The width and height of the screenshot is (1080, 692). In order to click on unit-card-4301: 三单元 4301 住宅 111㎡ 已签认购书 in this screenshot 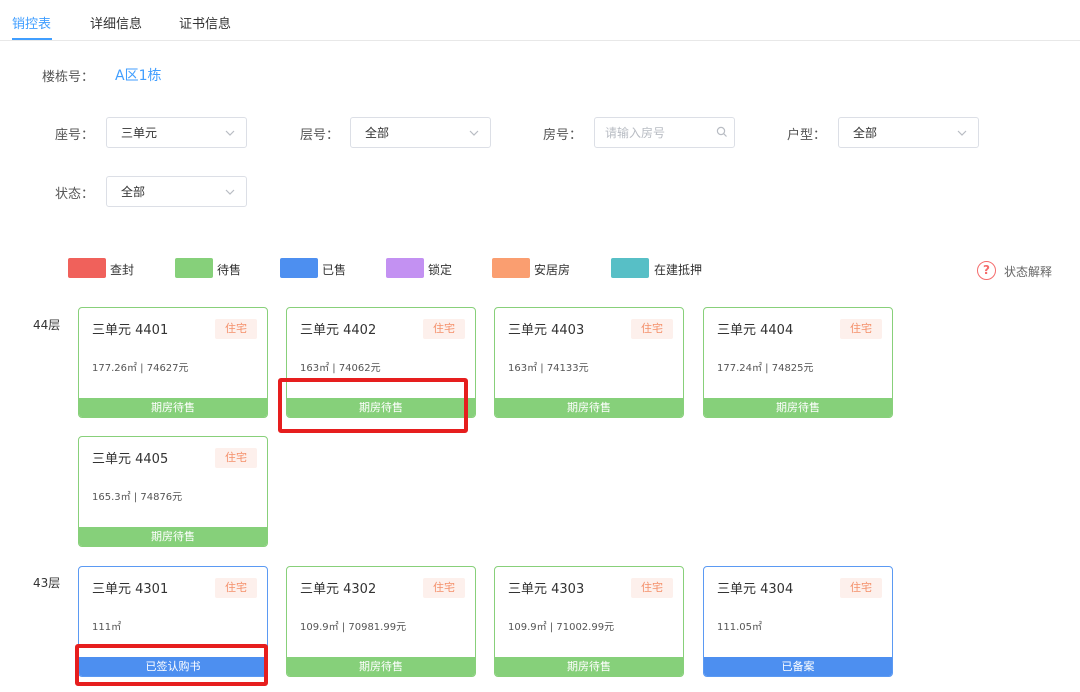, I will do `click(173, 621)`.